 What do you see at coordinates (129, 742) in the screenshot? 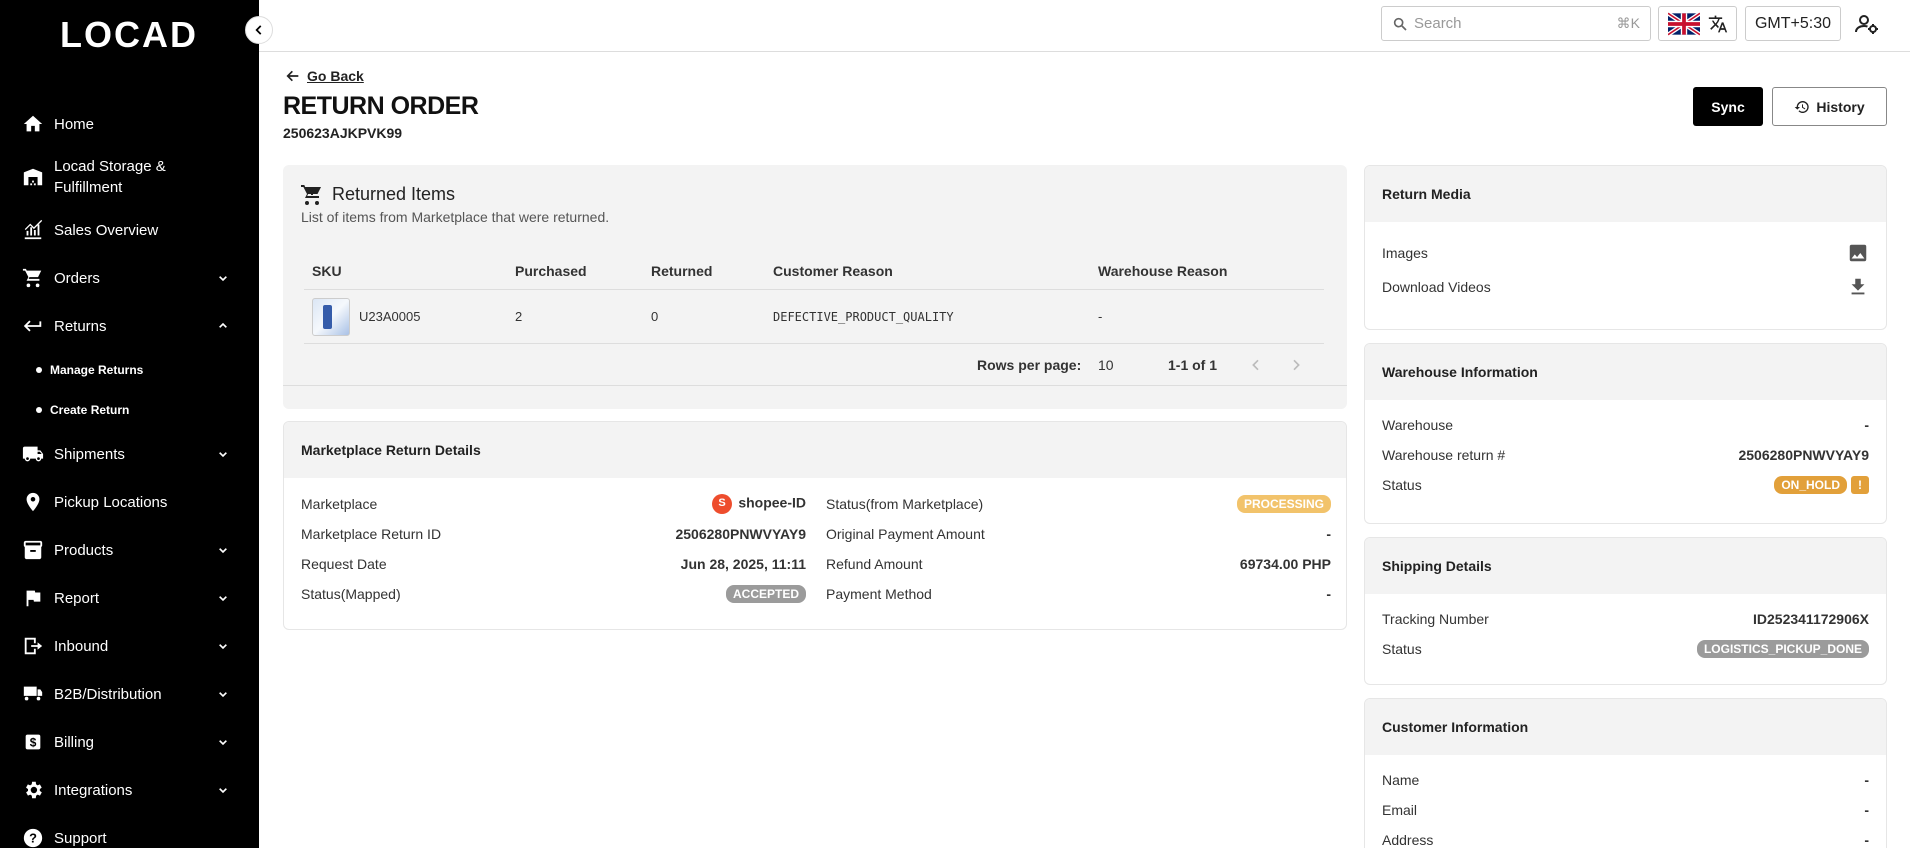
I see `sidebar-item-billing: $ Billing` at bounding box center [129, 742].